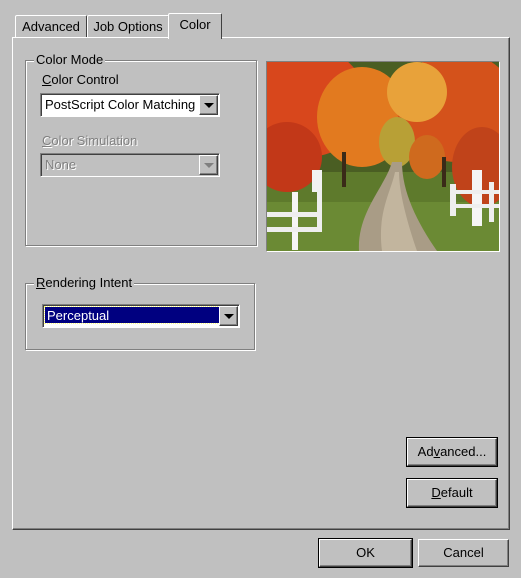 This screenshot has height=578, width=521. I want to click on color-mode-group-label: Color Mode, so click(70, 60).